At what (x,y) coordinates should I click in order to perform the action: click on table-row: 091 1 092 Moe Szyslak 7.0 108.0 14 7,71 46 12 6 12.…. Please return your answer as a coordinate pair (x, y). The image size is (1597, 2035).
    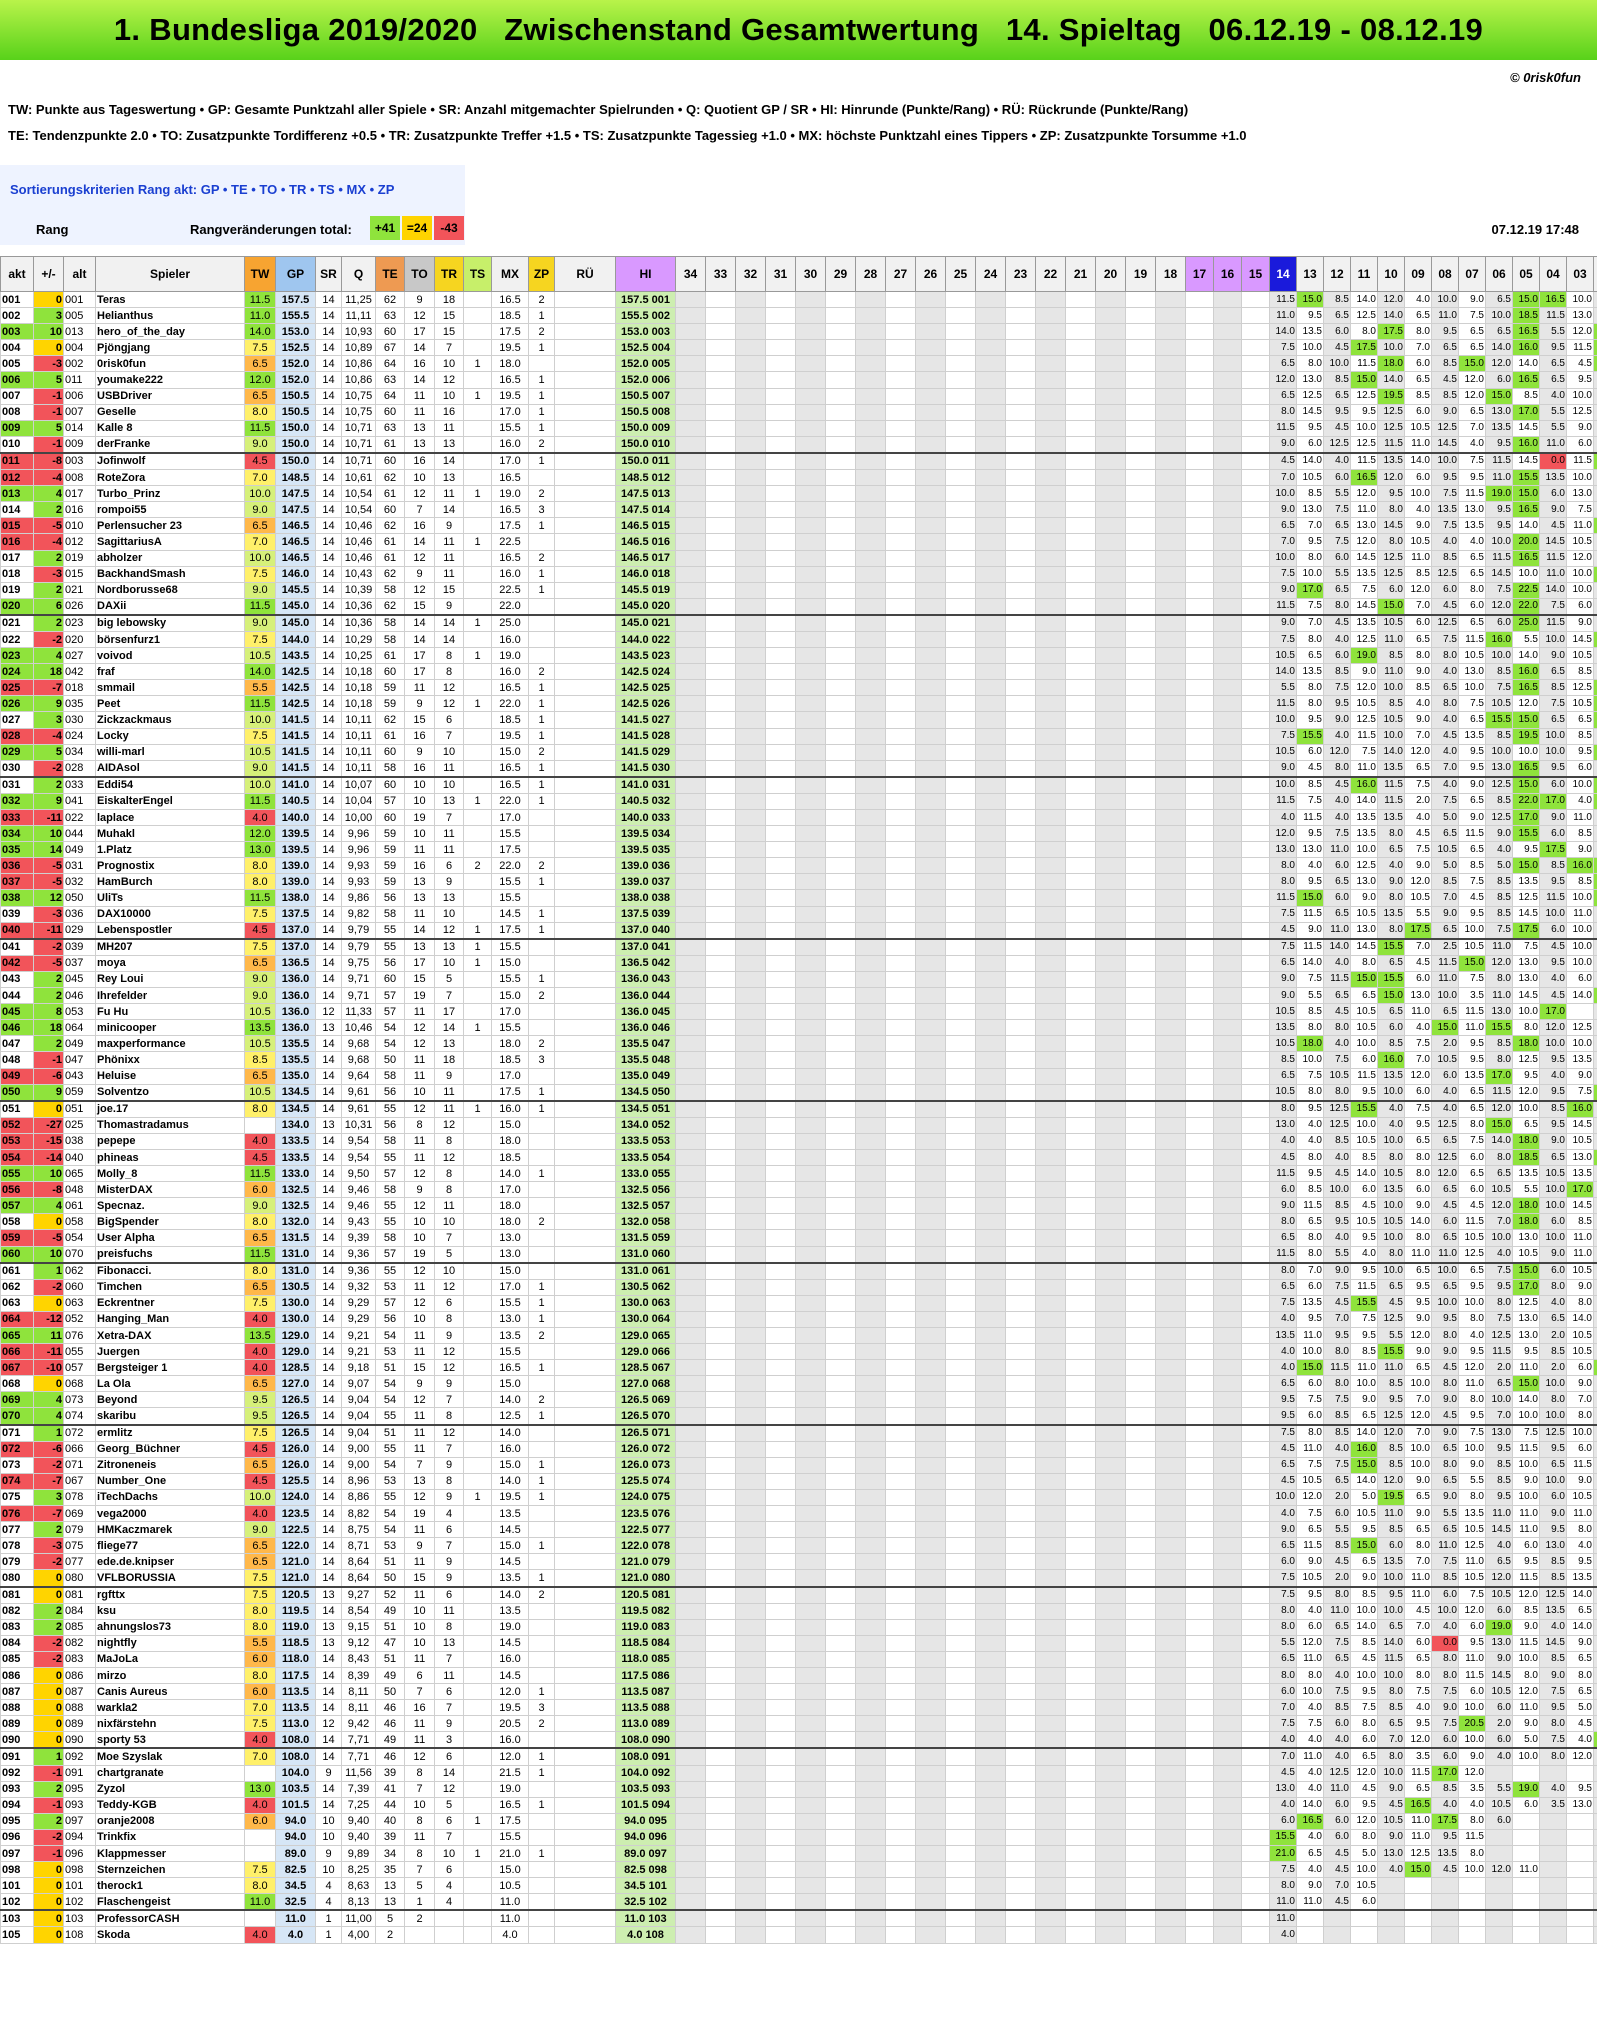
    Looking at the image, I should click on (798, 1756).